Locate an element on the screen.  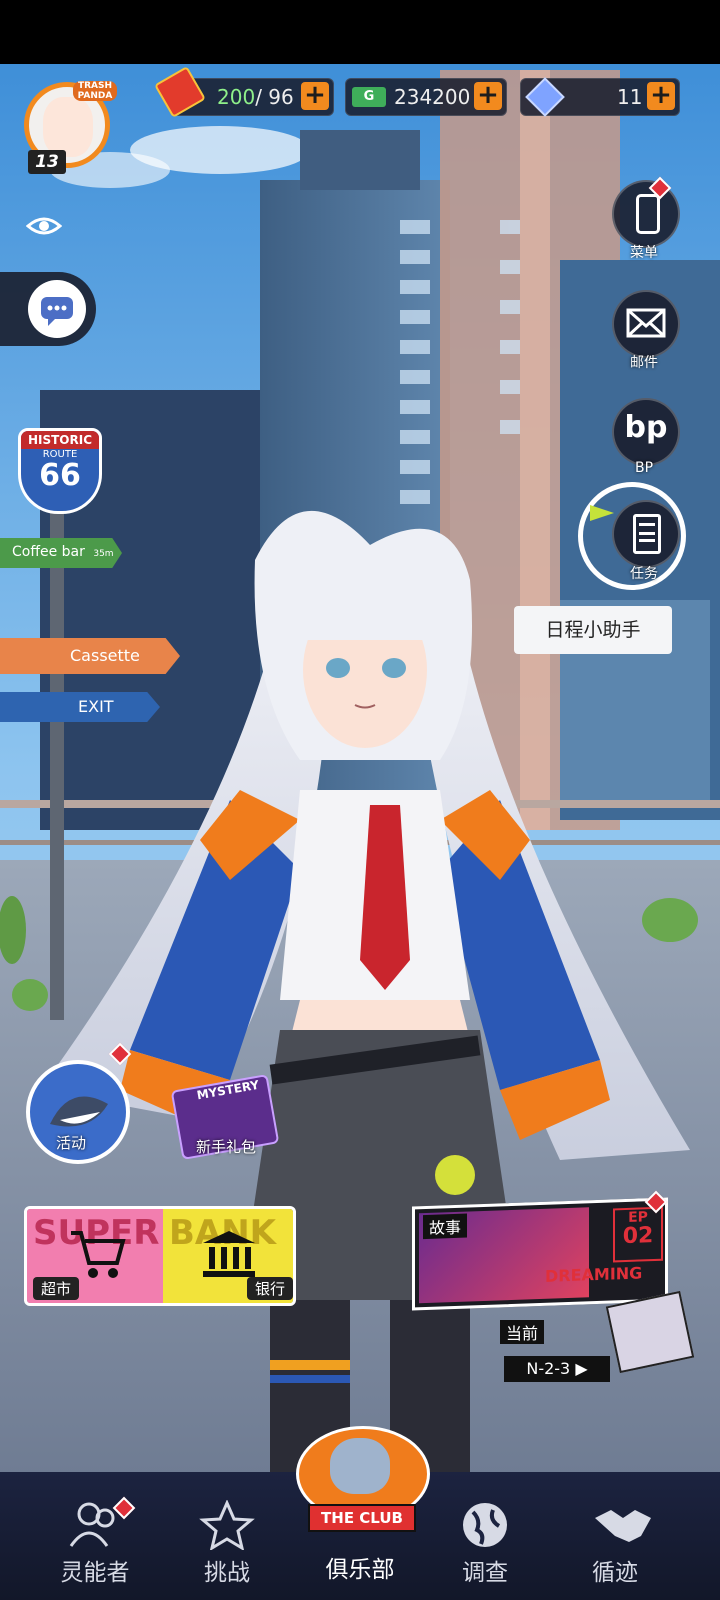
nav-club: THE CLUB is located at coordinates (360, 1478).